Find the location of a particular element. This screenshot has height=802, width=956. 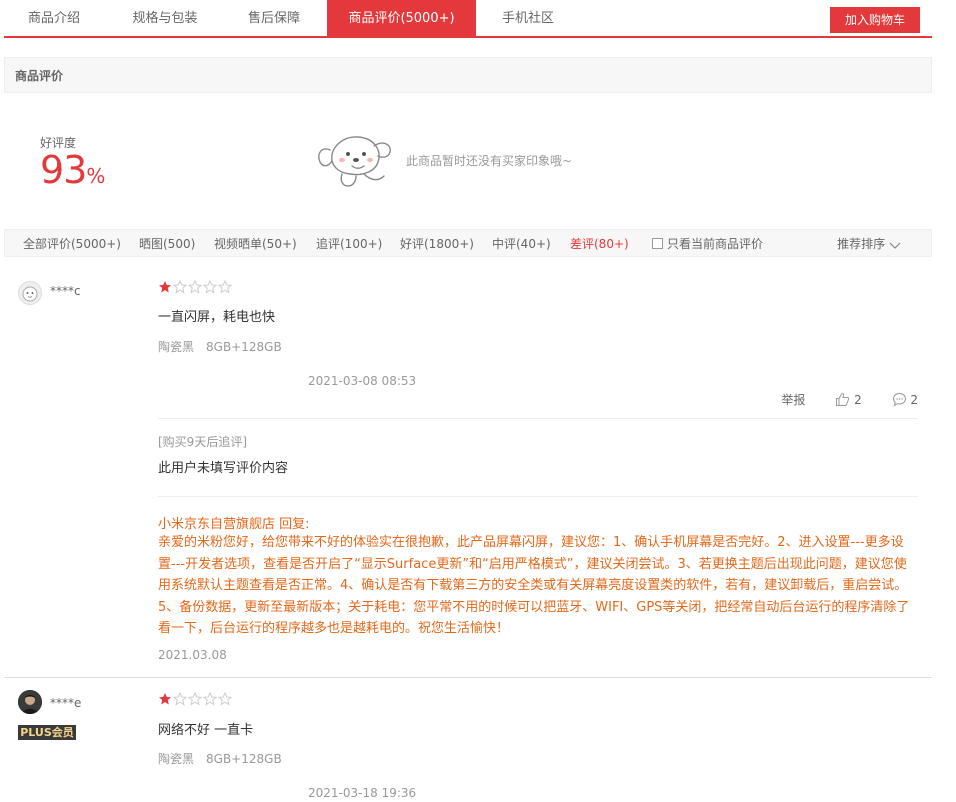

filter-photos: 晒图(500) is located at coordinates (167, 244).